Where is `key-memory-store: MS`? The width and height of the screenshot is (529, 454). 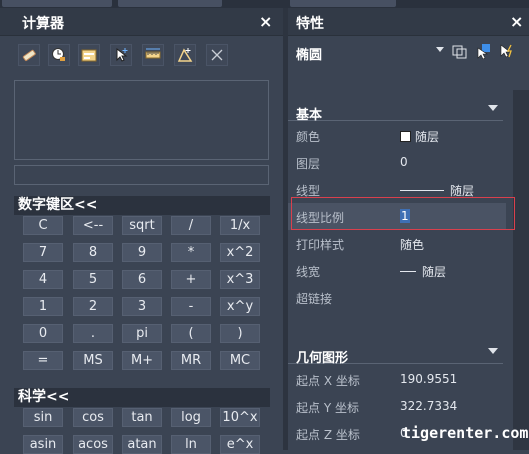
key-memory-store: MS is located at coordinates (93, 360).